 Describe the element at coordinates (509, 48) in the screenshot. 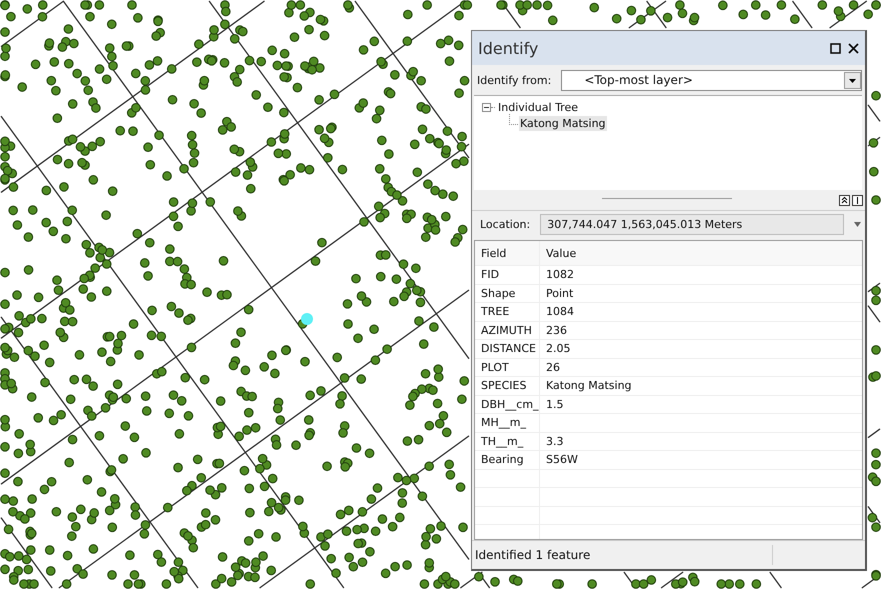

I see `window-title: Identify` at that location.